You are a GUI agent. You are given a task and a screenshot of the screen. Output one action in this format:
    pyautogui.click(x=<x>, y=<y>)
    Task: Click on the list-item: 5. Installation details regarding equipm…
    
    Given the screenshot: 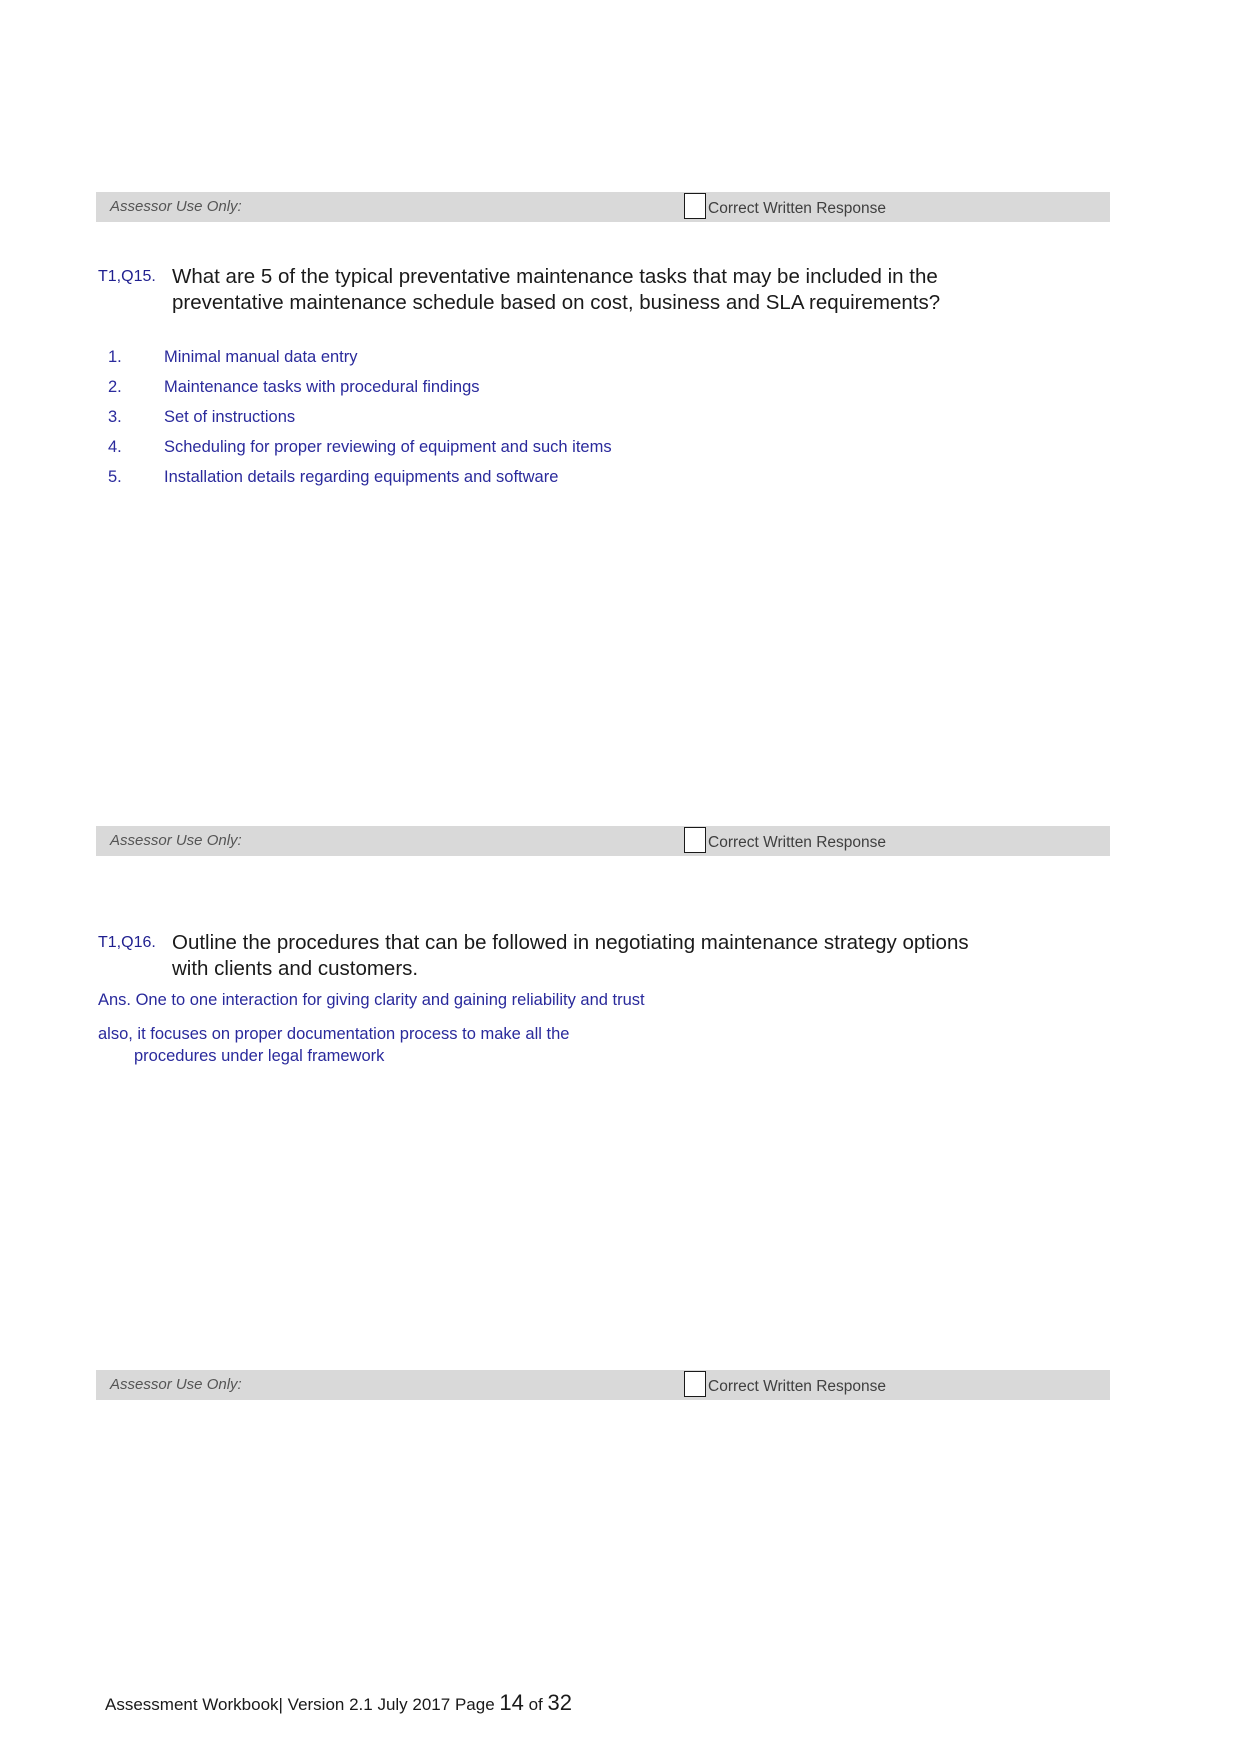 What is the action you would take?
    pyautogui.click(x=528, y=483)
    